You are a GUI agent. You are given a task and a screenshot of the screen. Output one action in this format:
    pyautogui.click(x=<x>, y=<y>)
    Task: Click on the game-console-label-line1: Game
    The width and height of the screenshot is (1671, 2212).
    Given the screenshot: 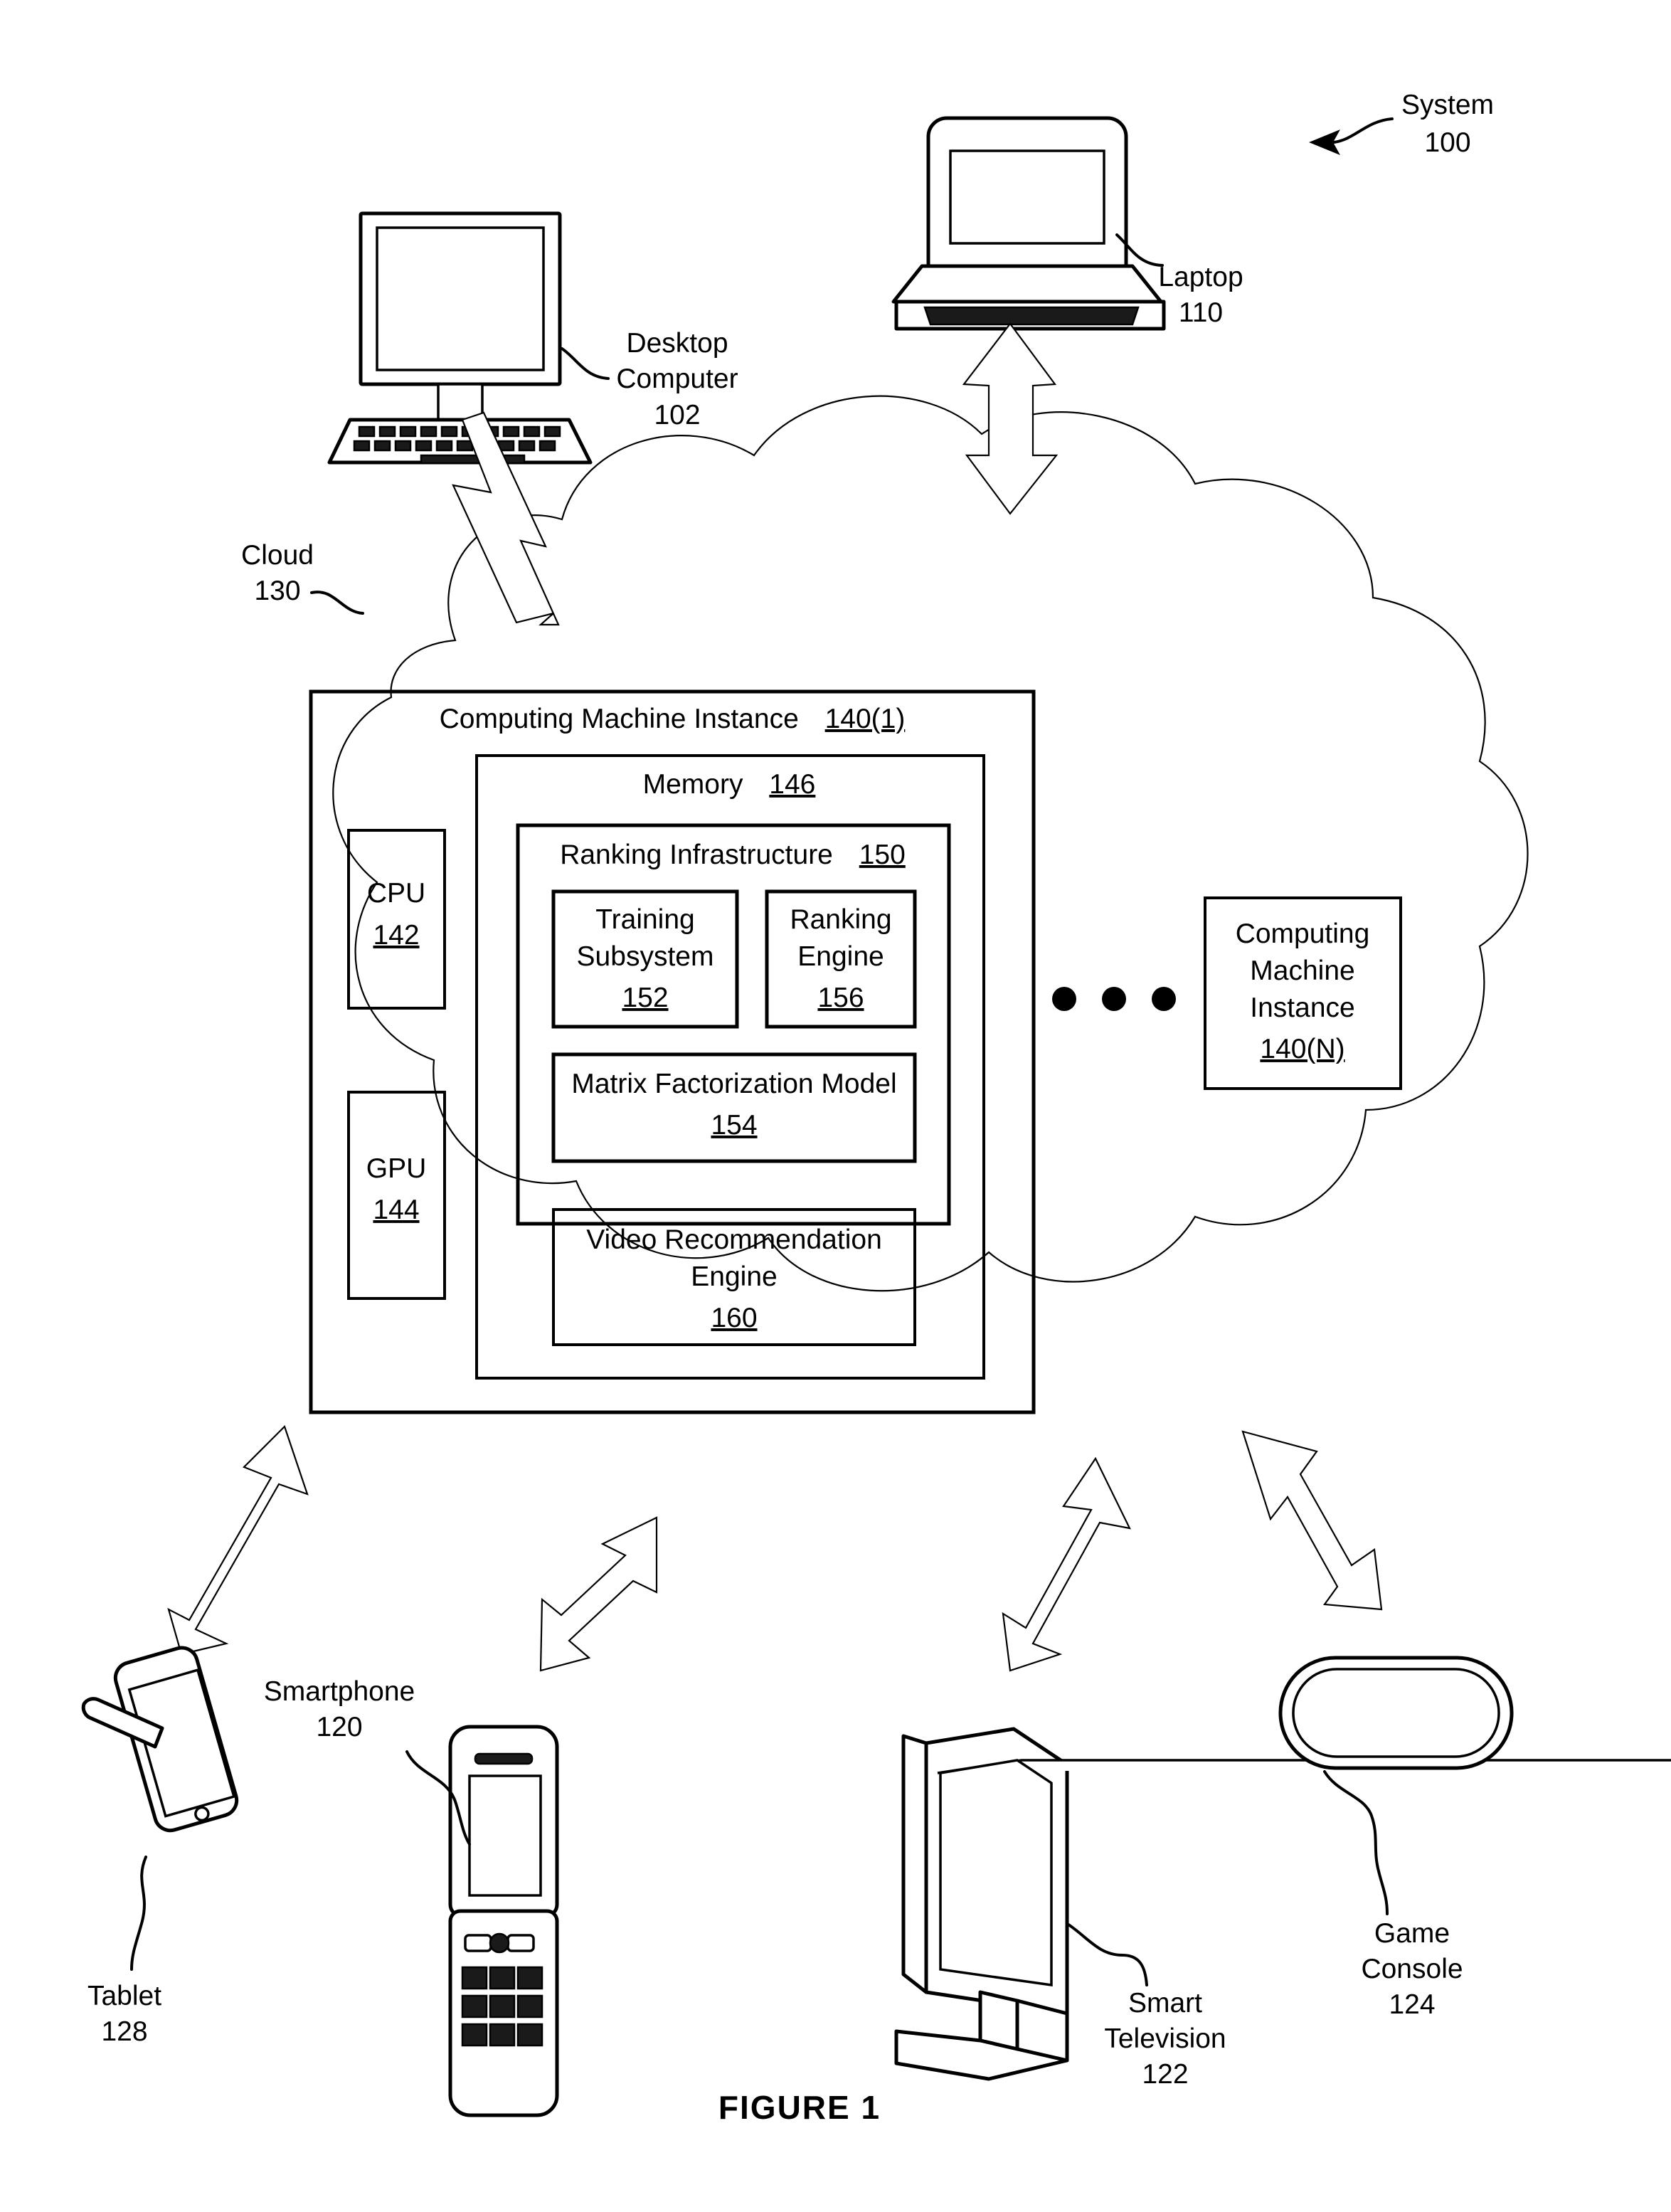 What is the action you would take?
    pyautogui.click(x=1412, y=1933)
    